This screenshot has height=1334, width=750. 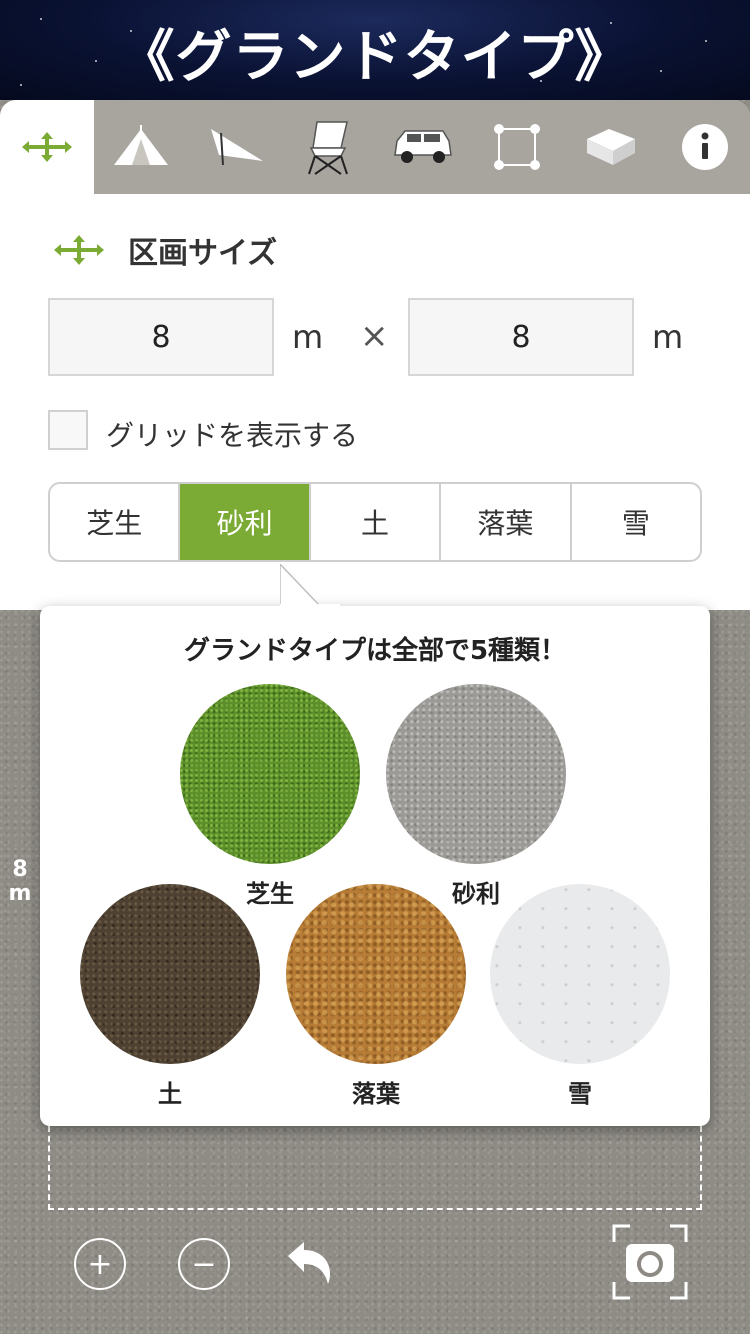 I want to click on page-title: 《グランドタイプ》, so click(x=375, y=57).